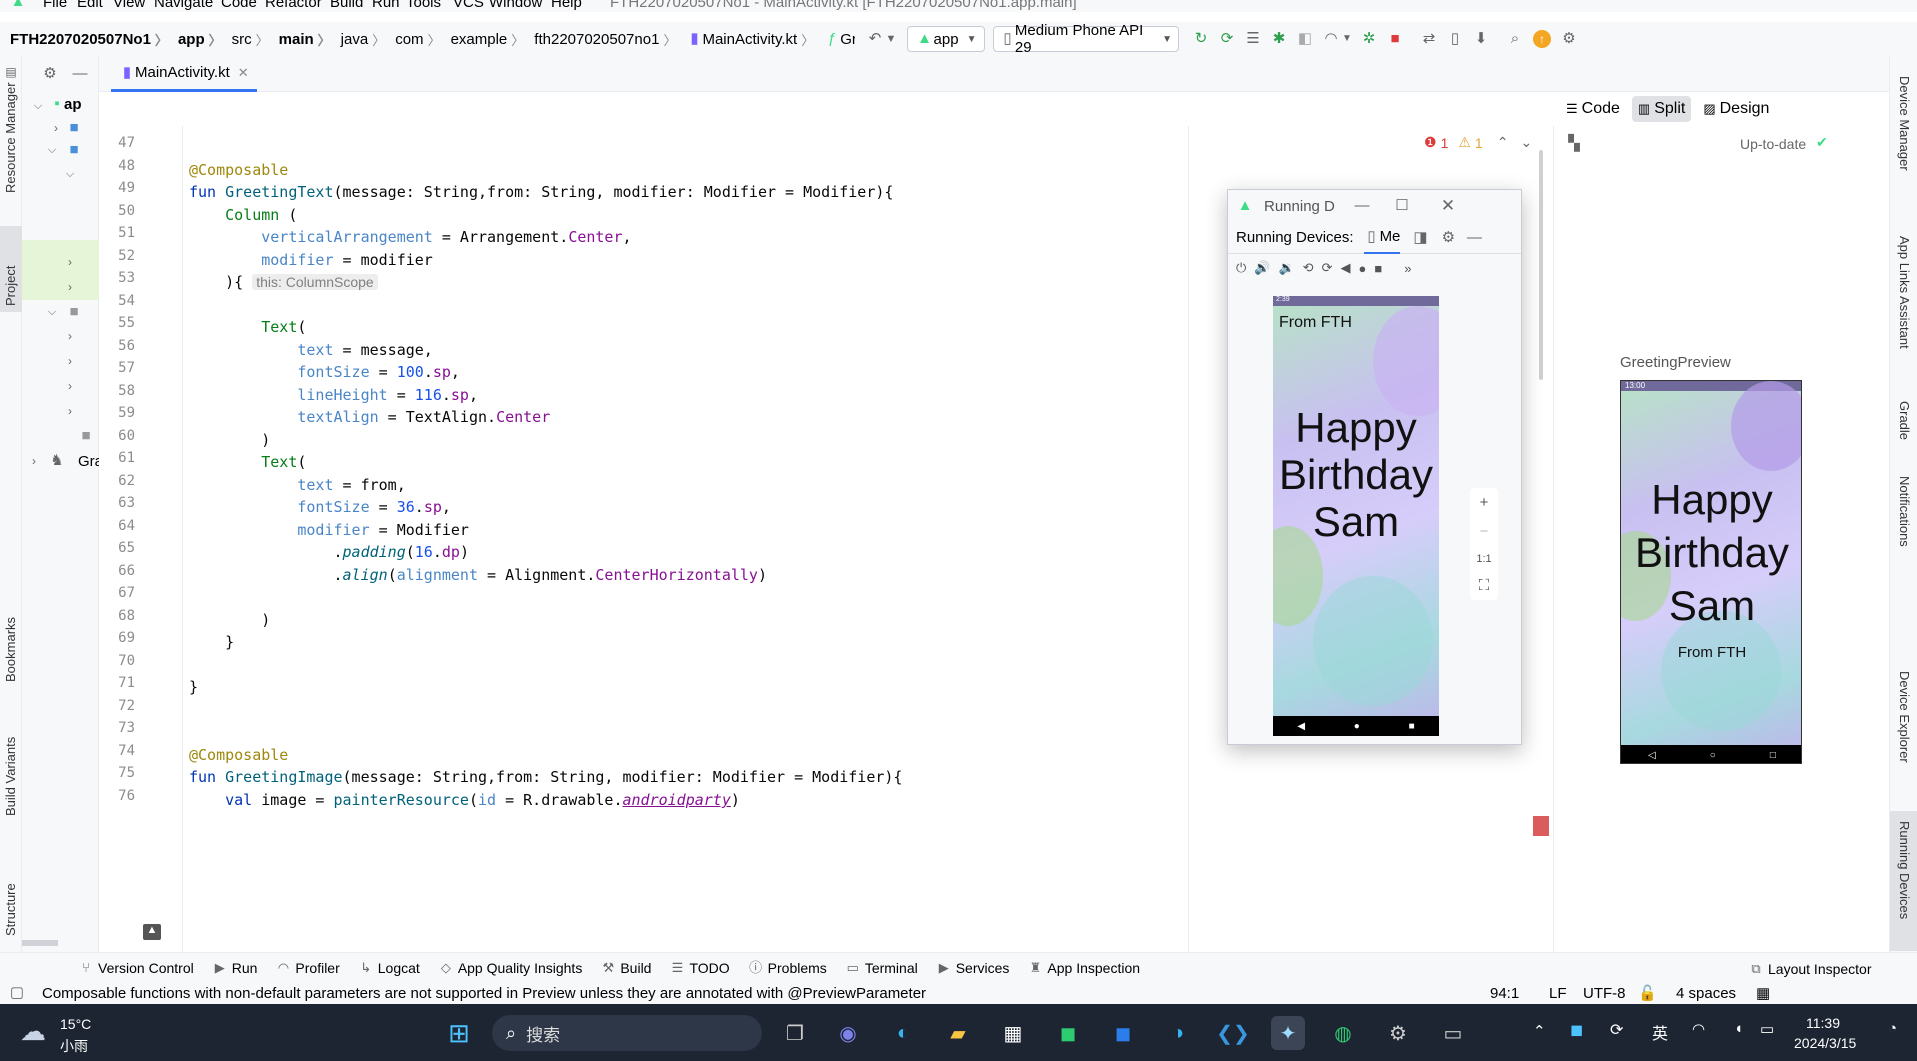 Image resolution: width=1917 pixels, height=1061 pixels. I want to click on tab-mainactivity: ▮ MainActivity.kt ✕, so click(184, 74).